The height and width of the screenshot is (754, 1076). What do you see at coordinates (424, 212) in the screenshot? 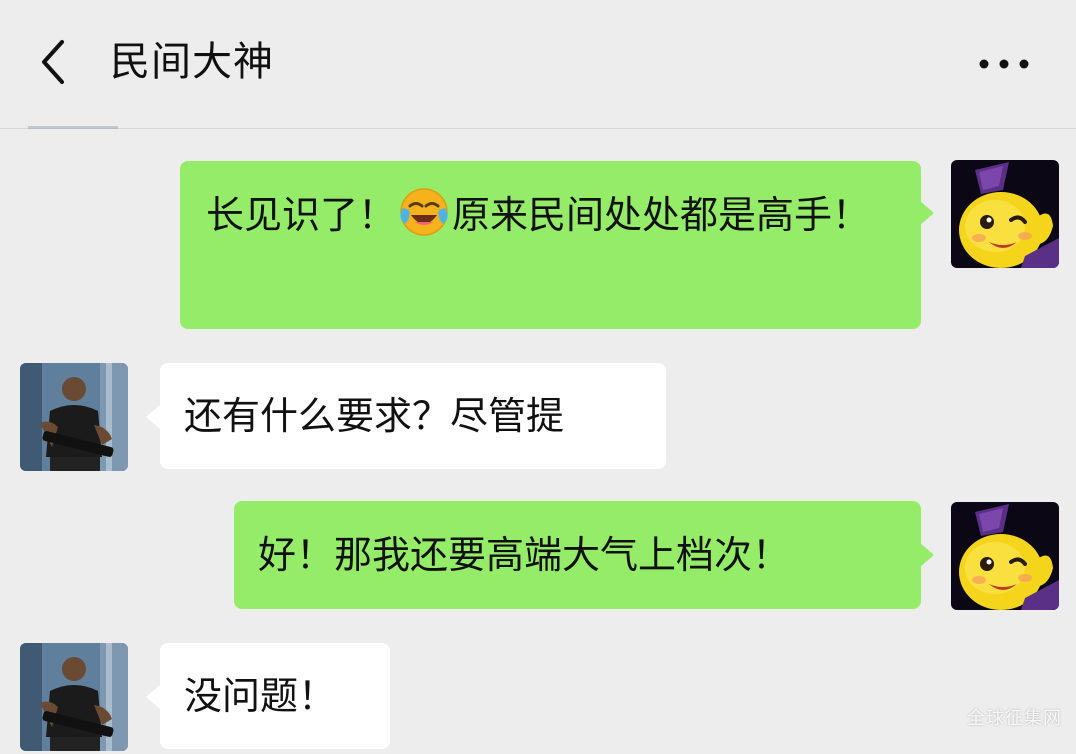
I see `face-with-tears-of-joy-emoji` at bounding box center [424, 212].